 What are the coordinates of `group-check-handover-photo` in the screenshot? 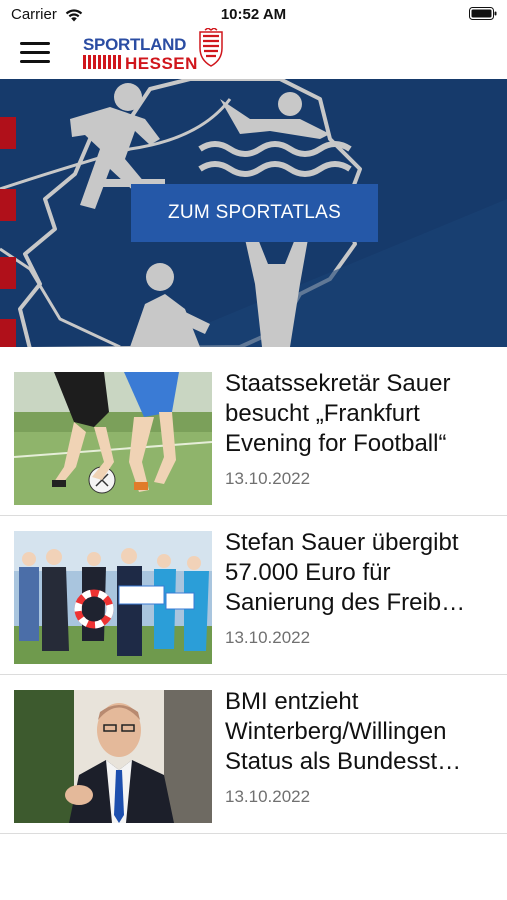 It's located at (113, 597).